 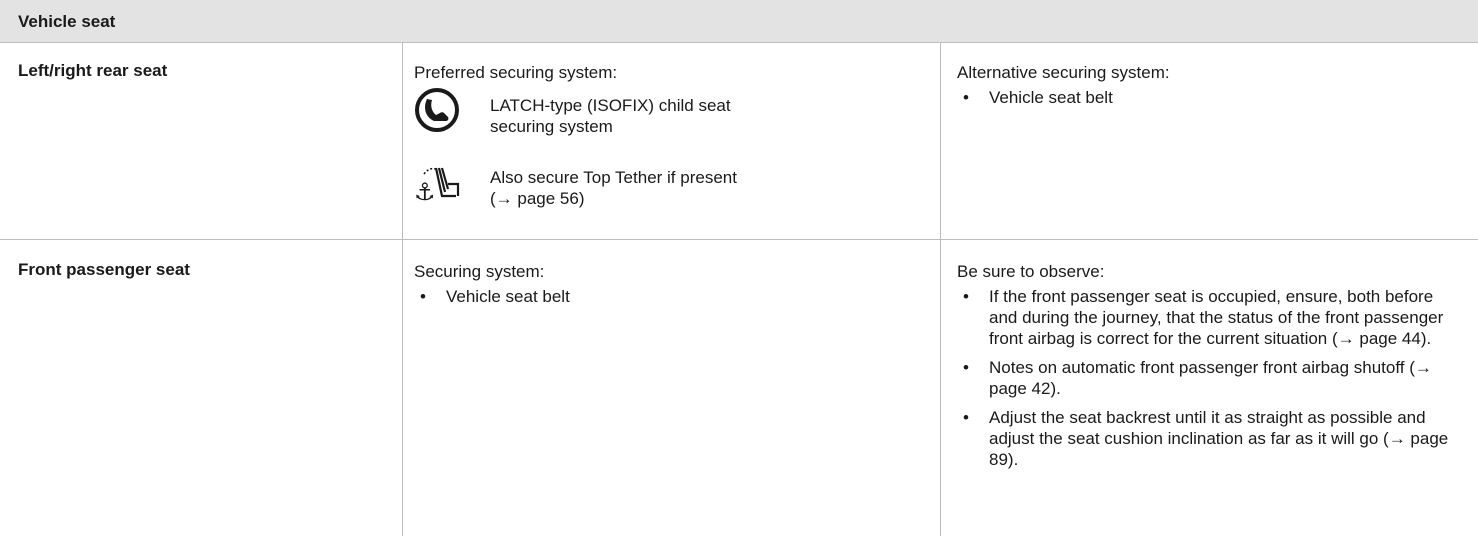 I want to click on page-reference: (→ page 56), so click(x=537, y=198).